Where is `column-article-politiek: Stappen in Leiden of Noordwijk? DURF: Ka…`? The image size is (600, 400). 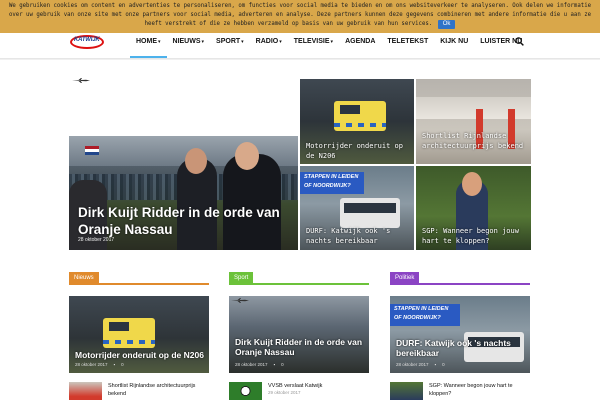 column-article-politiek: Stappen in Leiden of Noordwijk? DURF: Ka… is located at coordinates (460, 334).